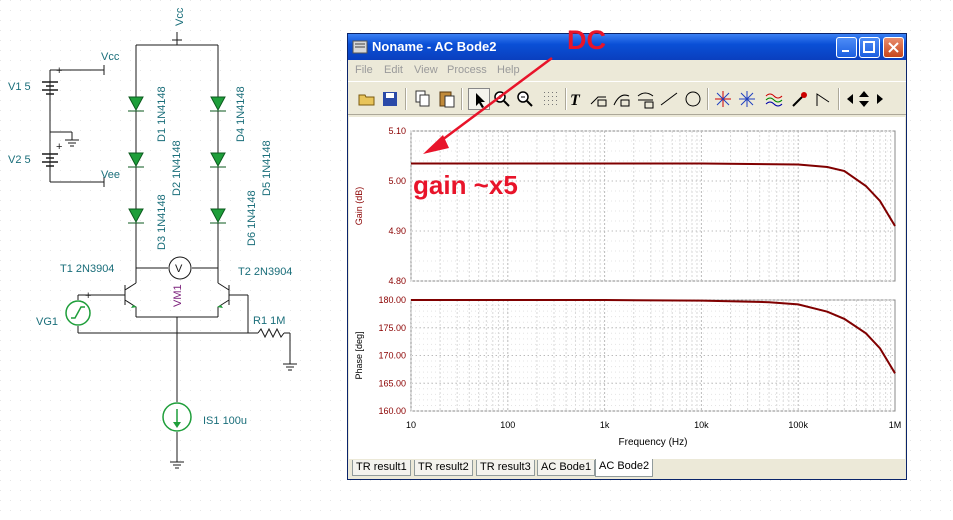  Describe the element at coordinates (566, 468) in the screenshot. I see `tab-ac-bode1: AC Bode1` at that location.